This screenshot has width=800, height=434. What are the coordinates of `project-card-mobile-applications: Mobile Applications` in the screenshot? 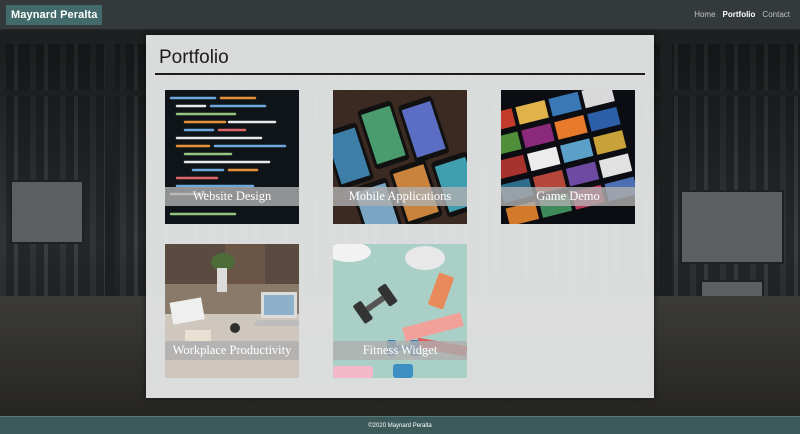 It's located at (400, 157).